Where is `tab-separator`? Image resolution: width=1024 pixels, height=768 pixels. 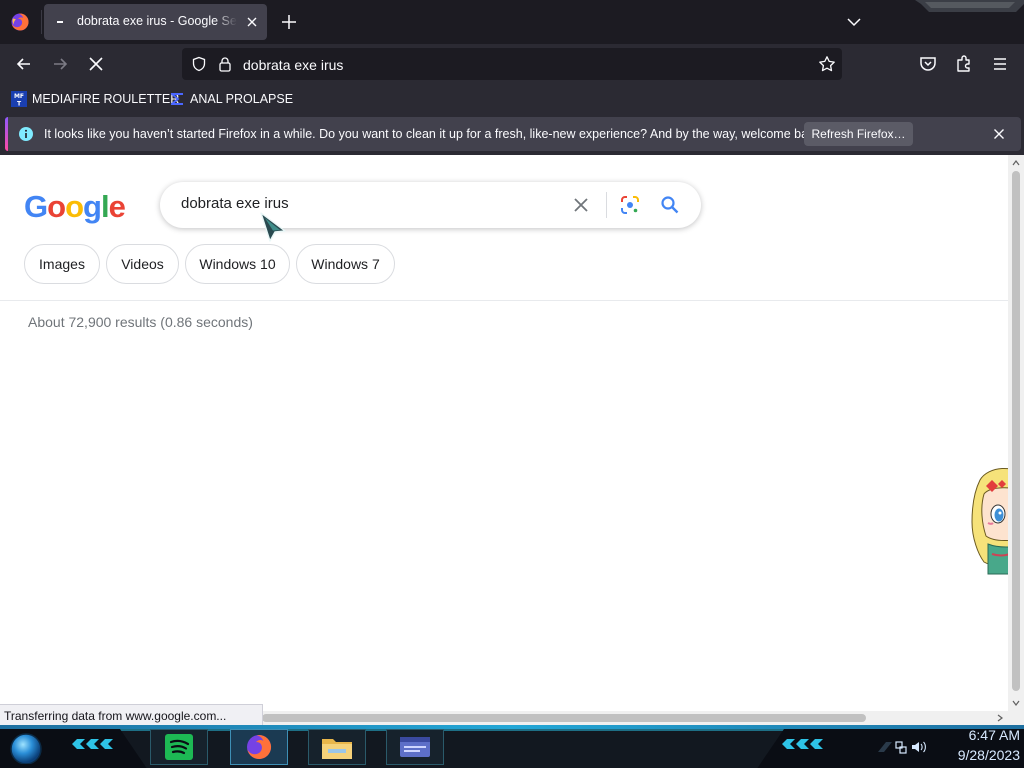 tab-separator is located at coordinates (41, 22).